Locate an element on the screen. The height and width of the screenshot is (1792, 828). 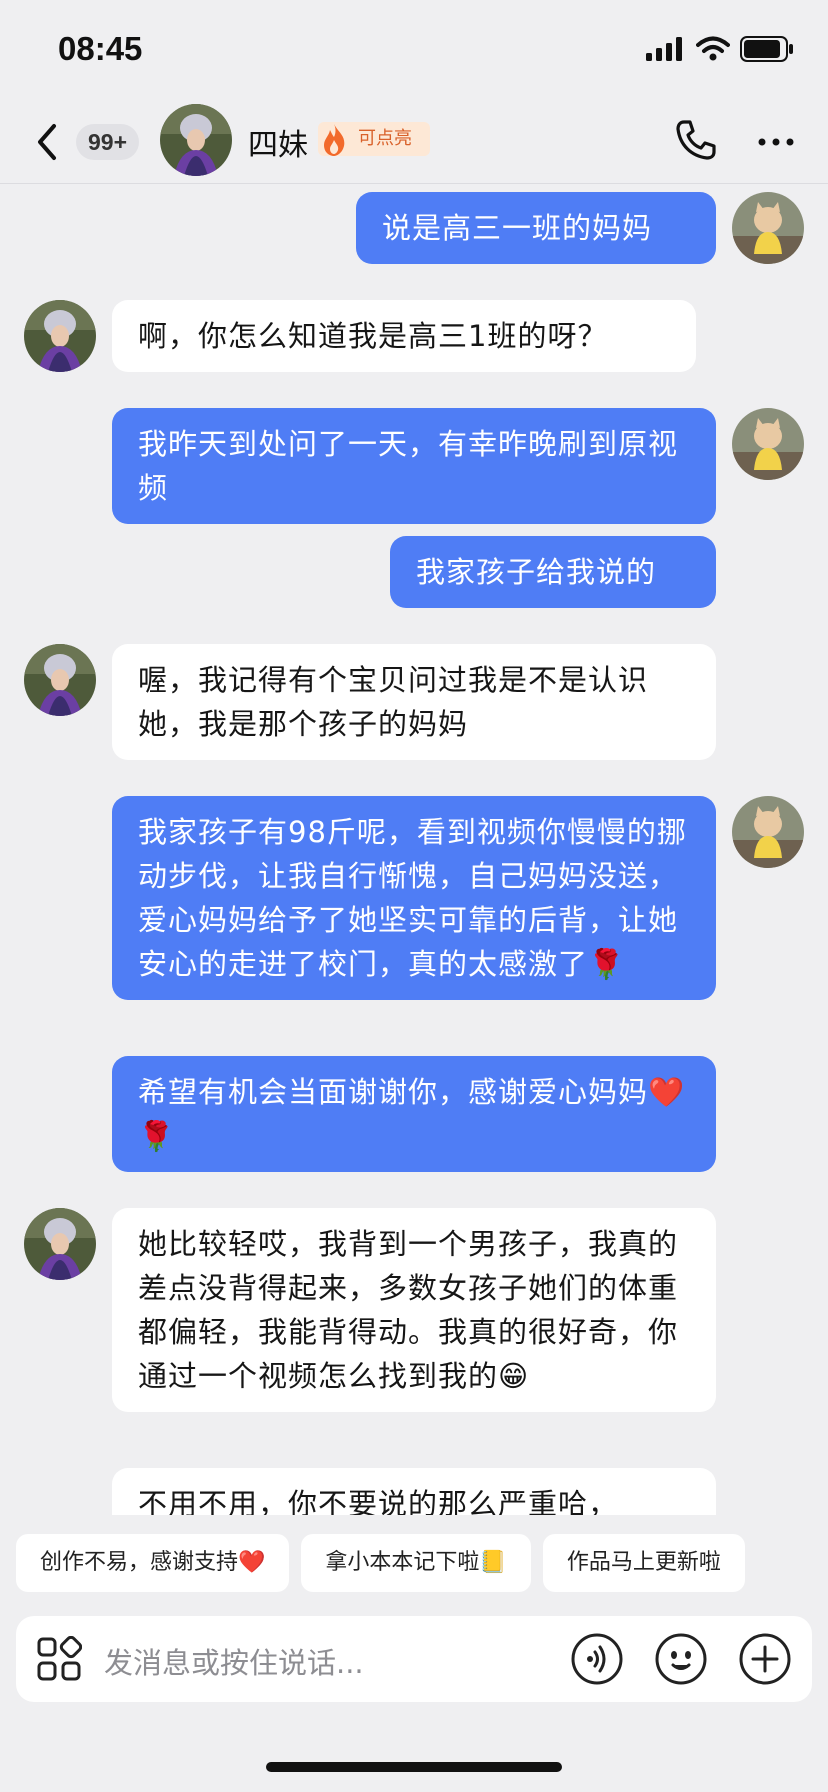
message-bubble-outgoing: 希望有机会当面谢谢你，感谢爱心妈妈❤️🌹 is located at coordinates (414, 1114).